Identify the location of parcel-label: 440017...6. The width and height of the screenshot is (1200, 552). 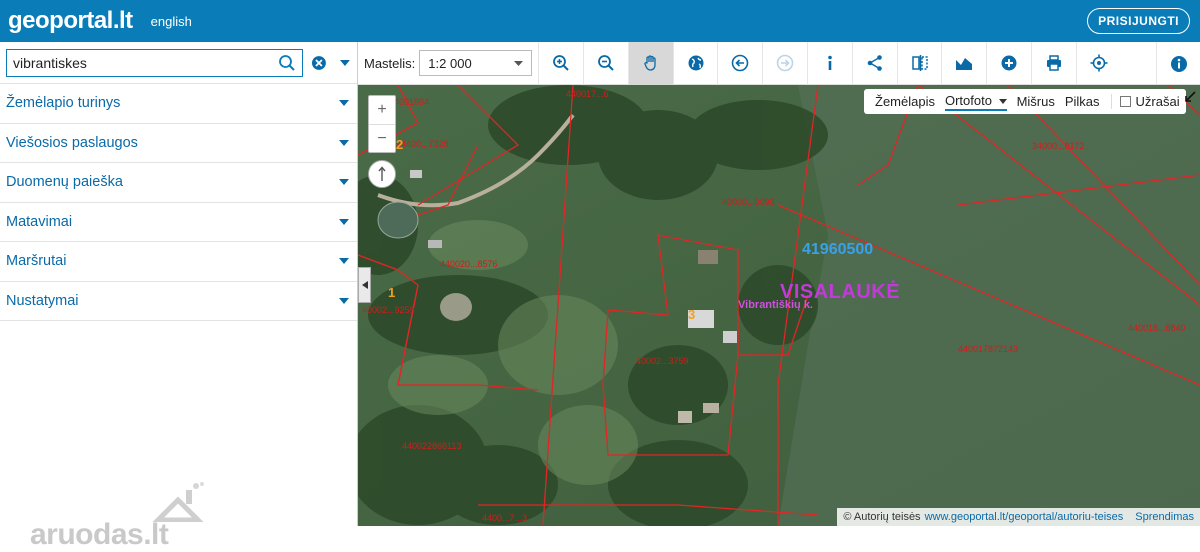
(587, 94).